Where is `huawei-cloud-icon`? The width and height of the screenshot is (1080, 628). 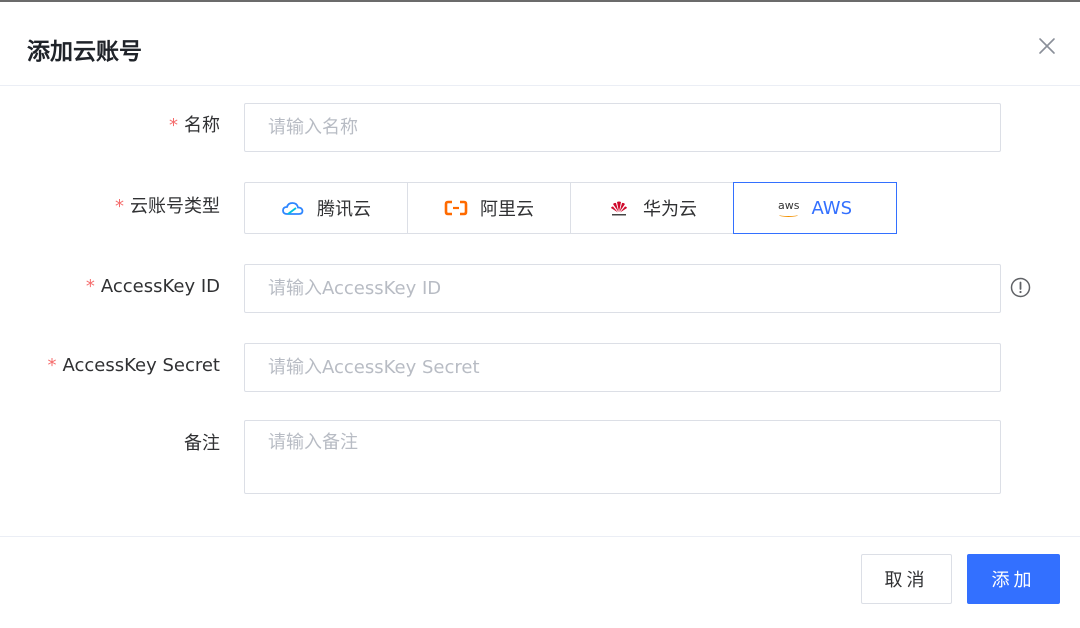 huawei-cloud-icon is located at coordinates (619, 208).